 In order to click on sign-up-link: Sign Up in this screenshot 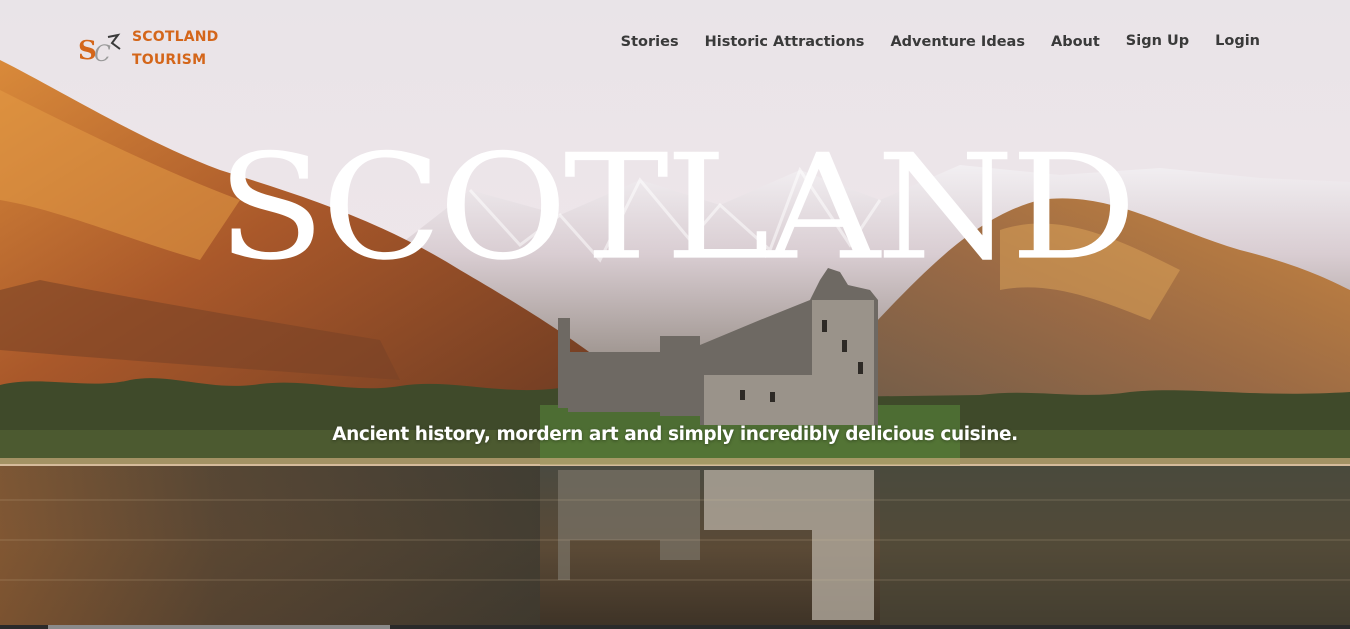, I will do `click(1157, 41)`.